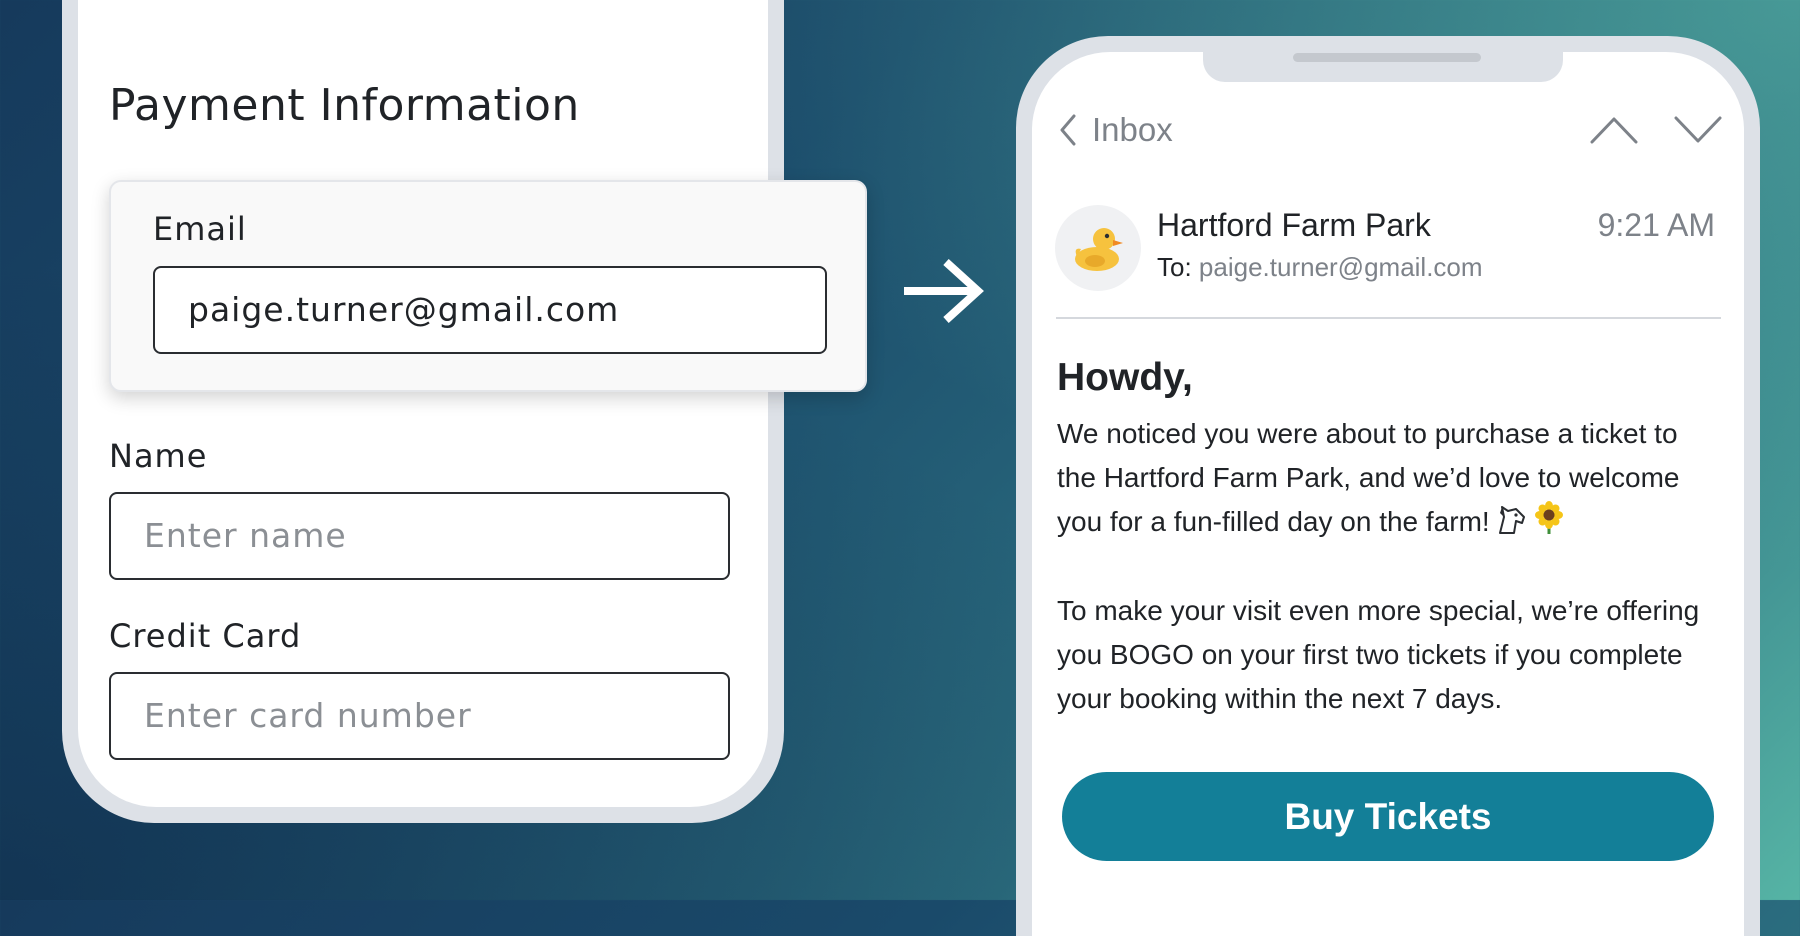 The width and height of the screenshot is (1800, 936). I want to click on phone-speaker, so click(1387, 57).